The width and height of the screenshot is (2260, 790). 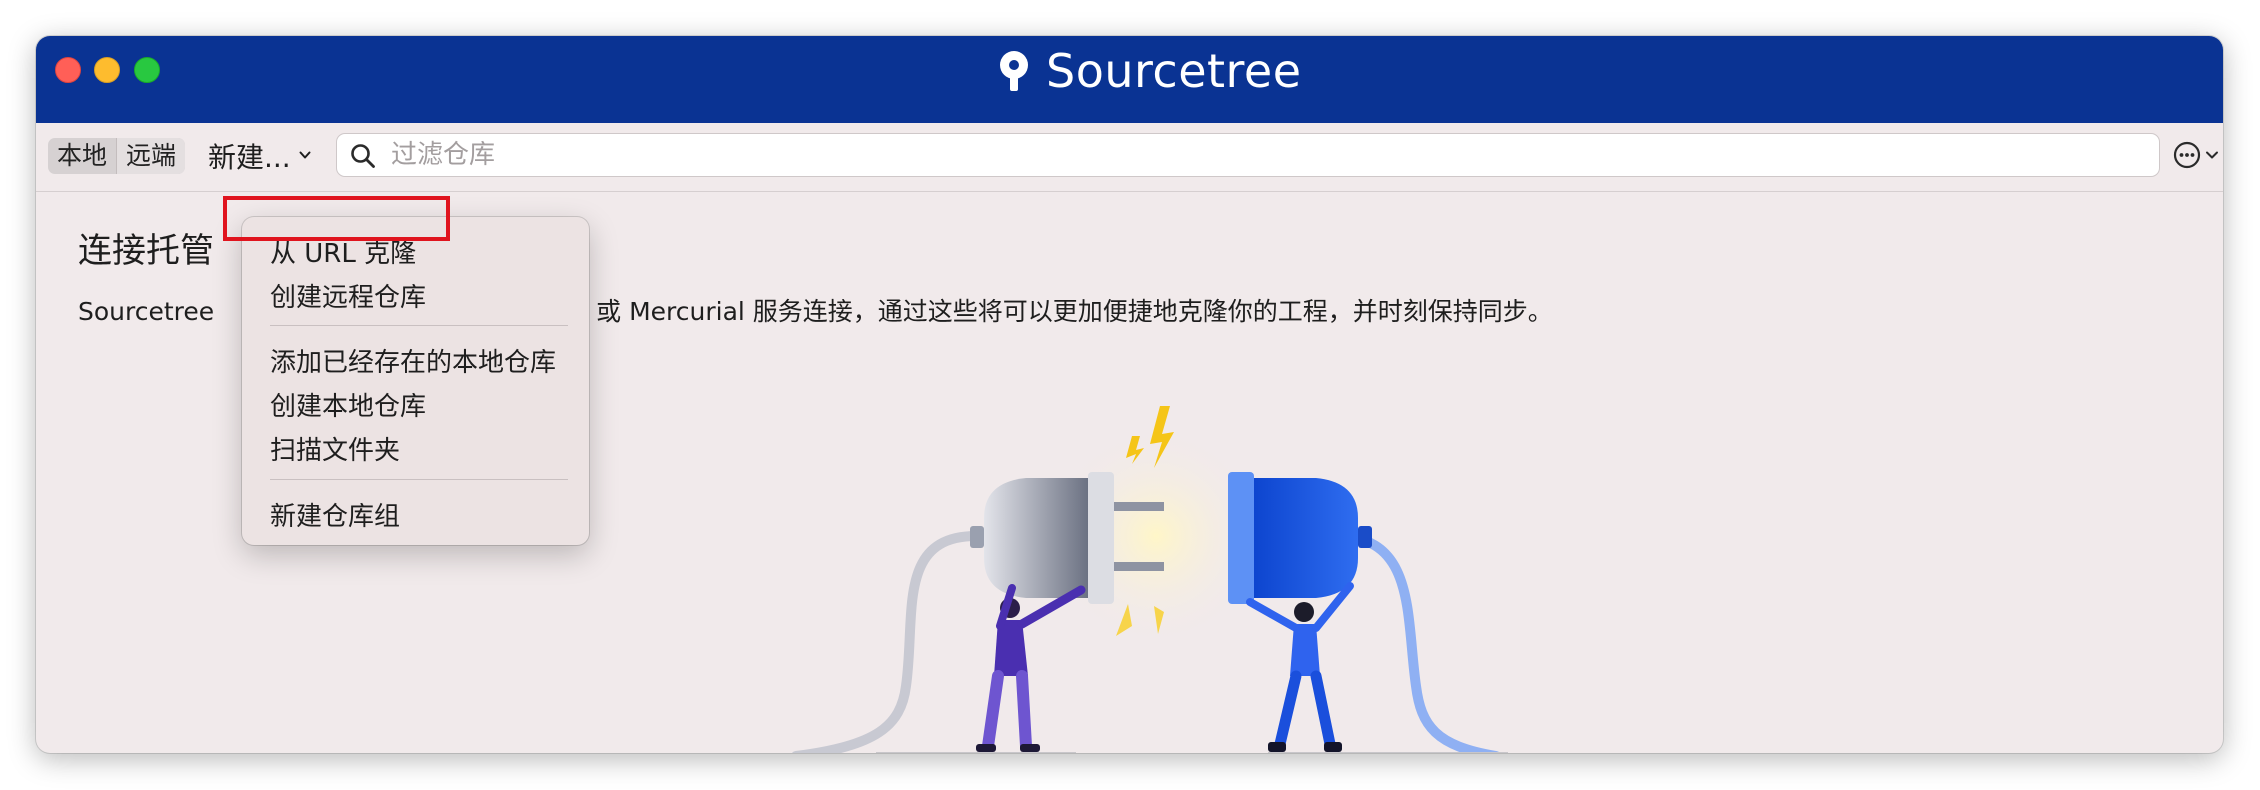 What do you see at coordinates (2187, 155) in the screenshot?
I see `more-options-icon` at bounding box center [2187, 155].